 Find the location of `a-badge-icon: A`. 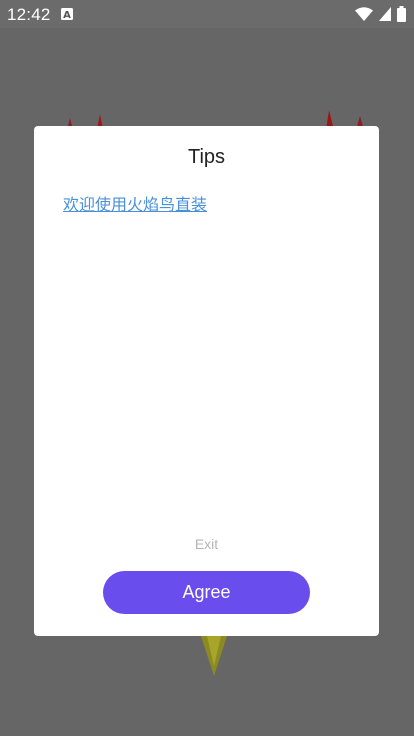

a-badge-icon: A is located at coordinates (67, 14).